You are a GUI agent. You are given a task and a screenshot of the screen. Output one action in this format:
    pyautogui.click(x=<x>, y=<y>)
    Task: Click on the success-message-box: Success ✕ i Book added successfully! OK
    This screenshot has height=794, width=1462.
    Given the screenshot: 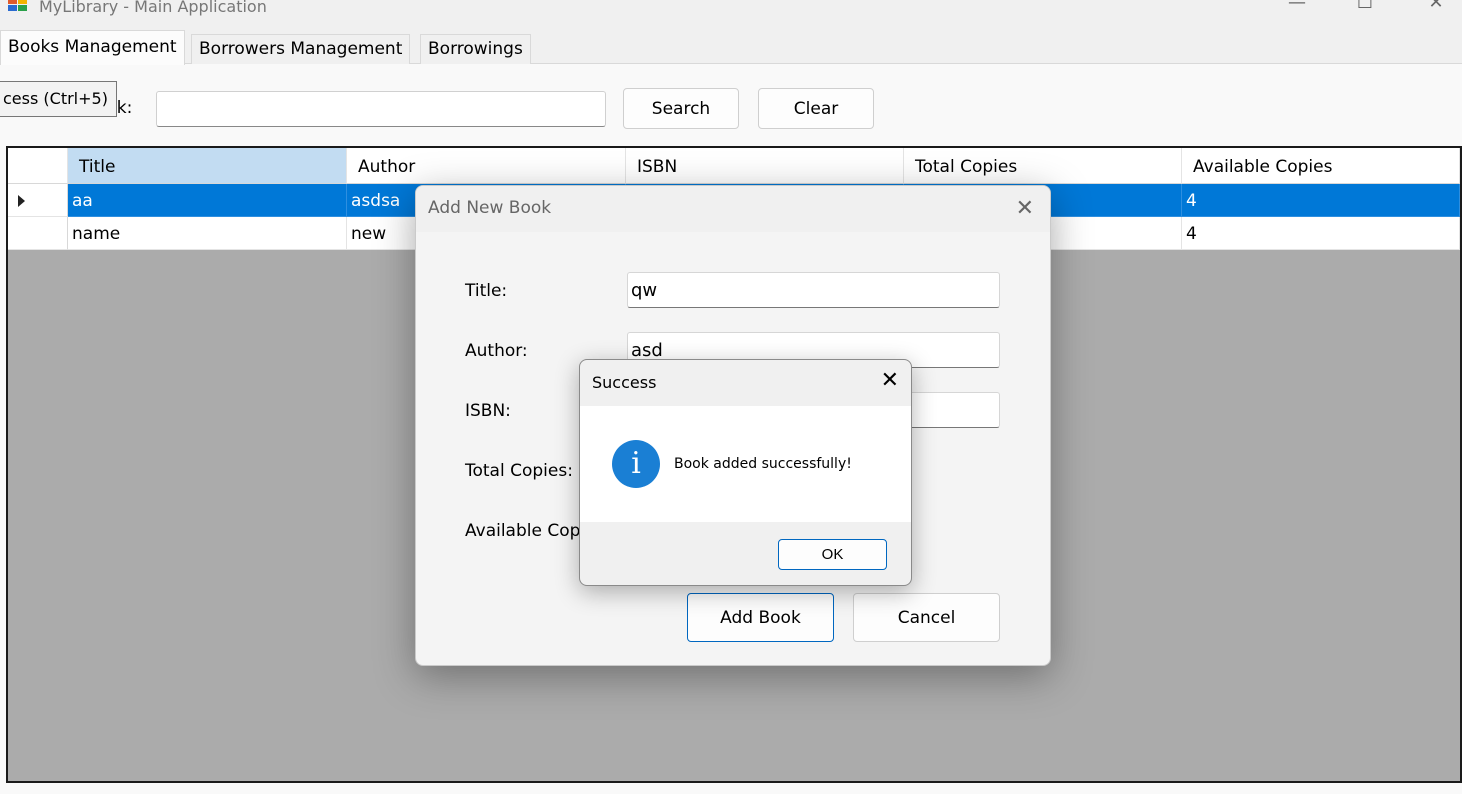 What is the action you would take?
    pyautogui.click(x=745, y=472)
    